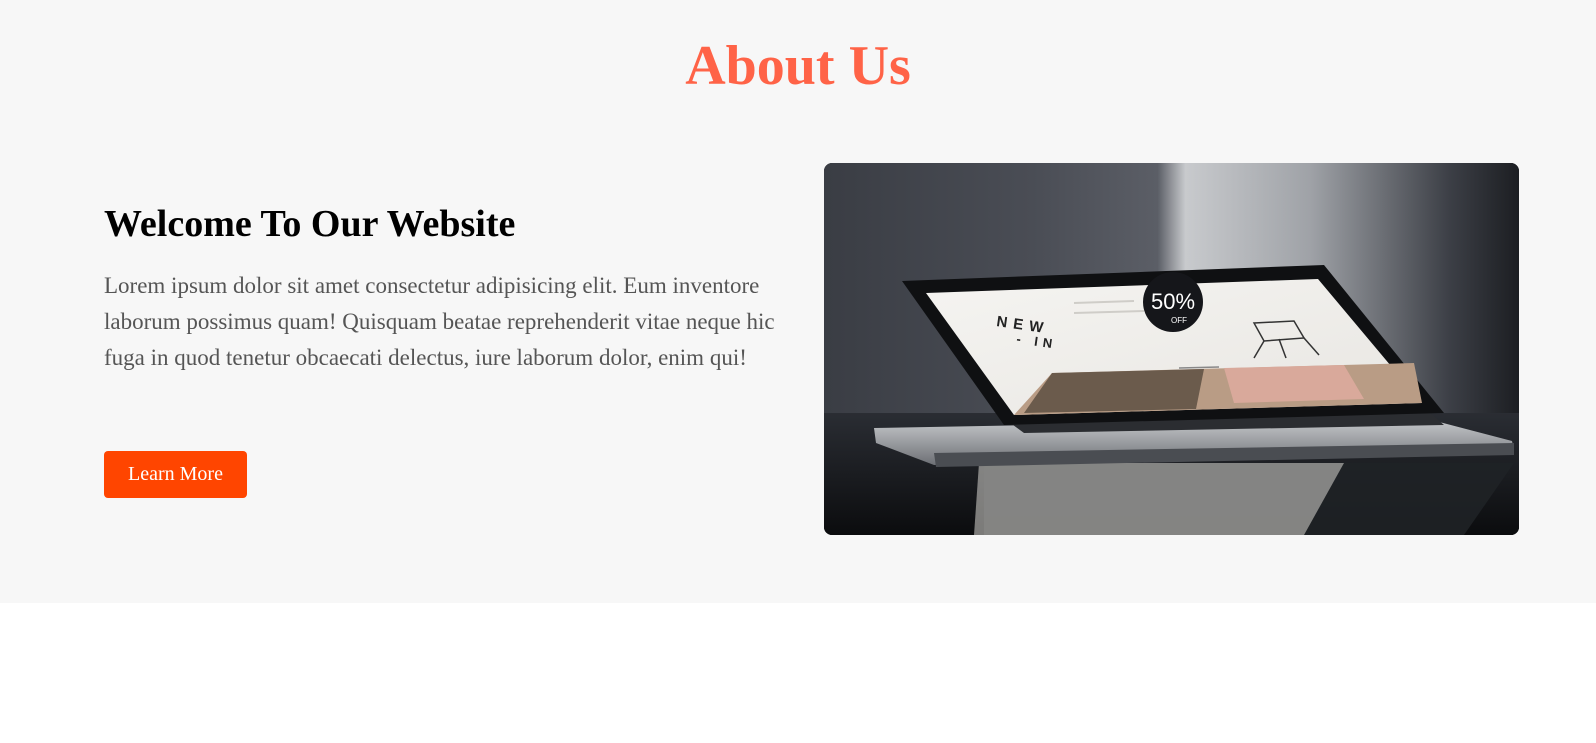 This screenshot has height=743, width=1596. I want to click on learn-more-button: Learn More, so click(175, 474).